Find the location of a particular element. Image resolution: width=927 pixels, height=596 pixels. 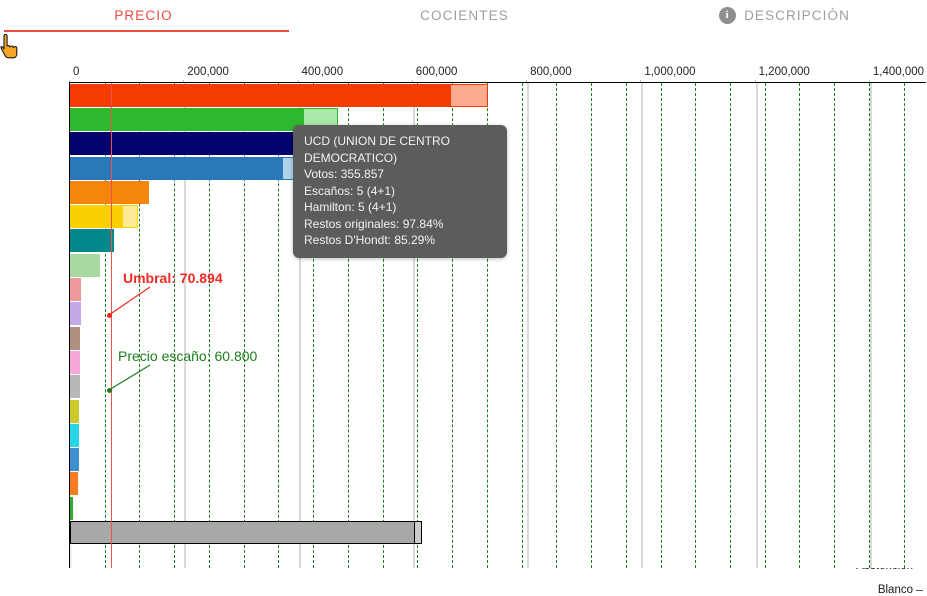

votes-axis-label: 1,400,000 is located at coordinates (898, 72).